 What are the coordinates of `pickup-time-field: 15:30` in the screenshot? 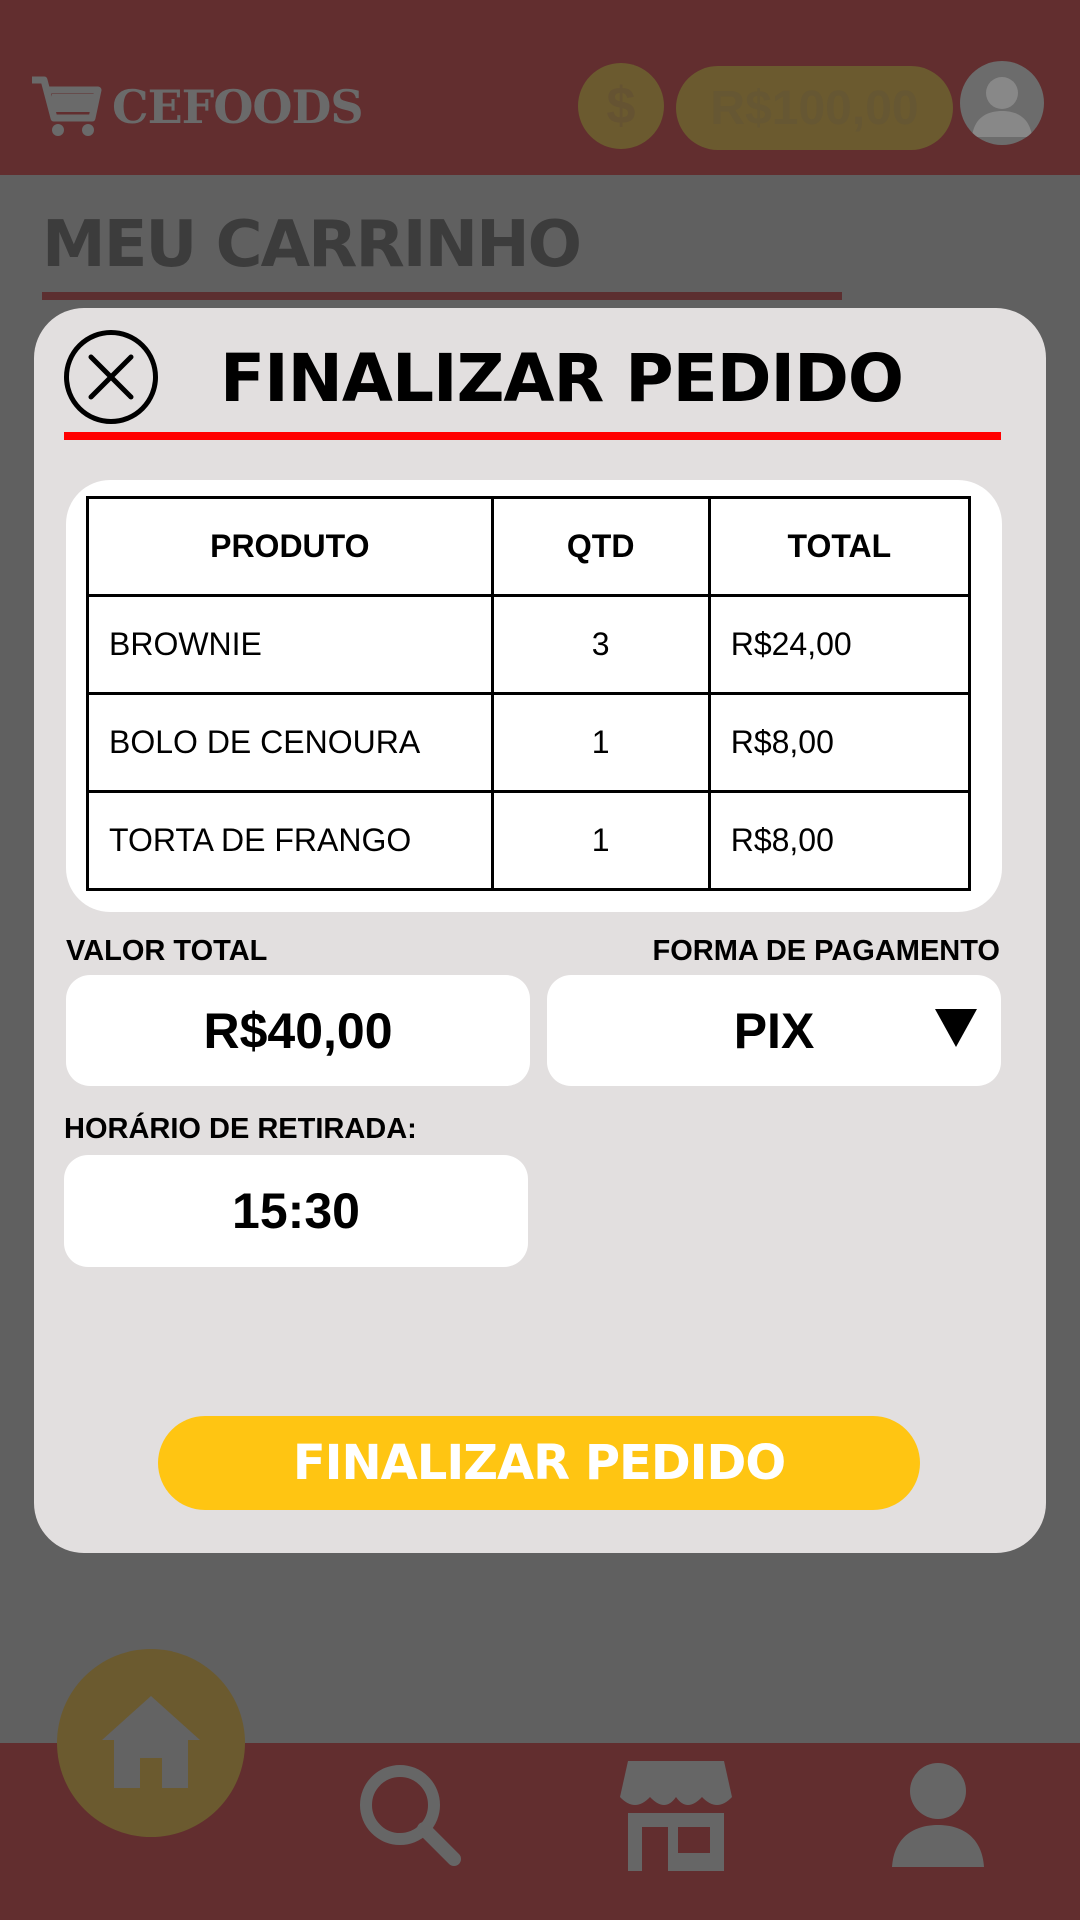 It's located at (296, 1211).